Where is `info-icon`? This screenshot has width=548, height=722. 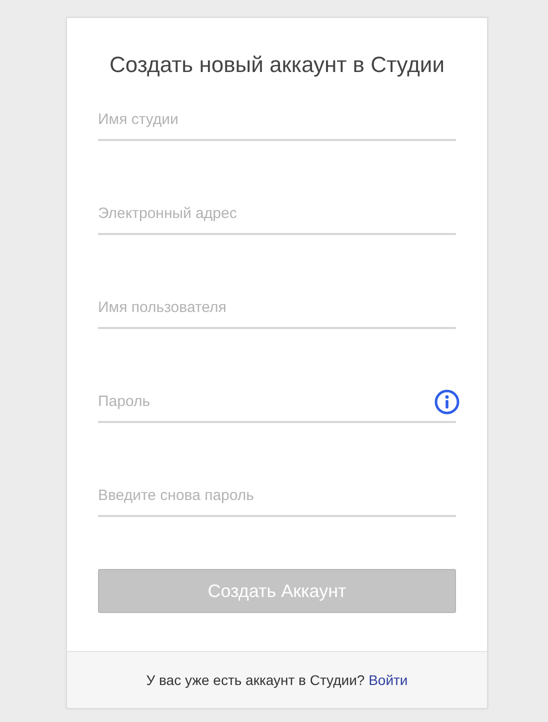
info-icon is located at coordinates (447, 402).